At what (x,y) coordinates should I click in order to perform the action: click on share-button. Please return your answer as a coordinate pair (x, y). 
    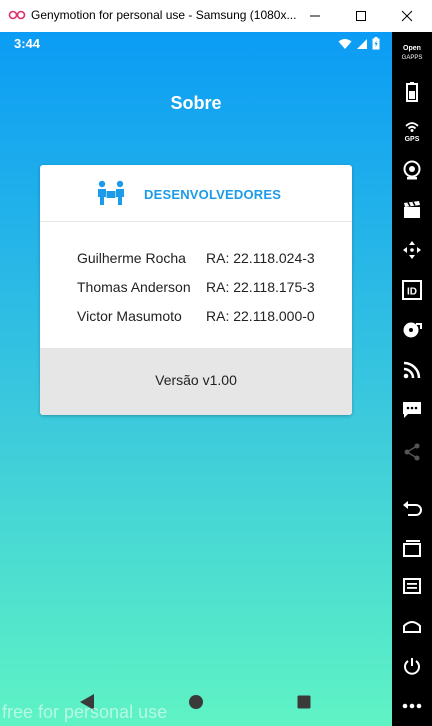
    Looking at the image, I should click on (412, 452).